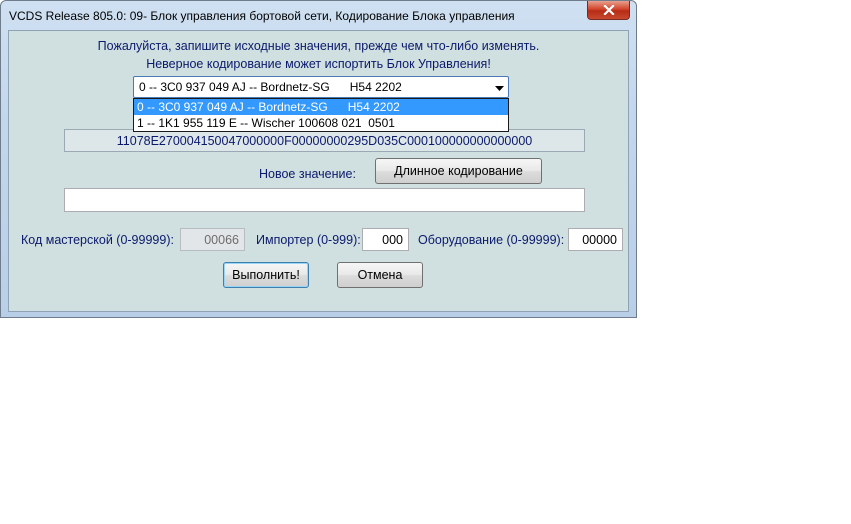 This screenshot has height=524, width=851. I want to click on equipment-field: 00000, so click(595, 239).